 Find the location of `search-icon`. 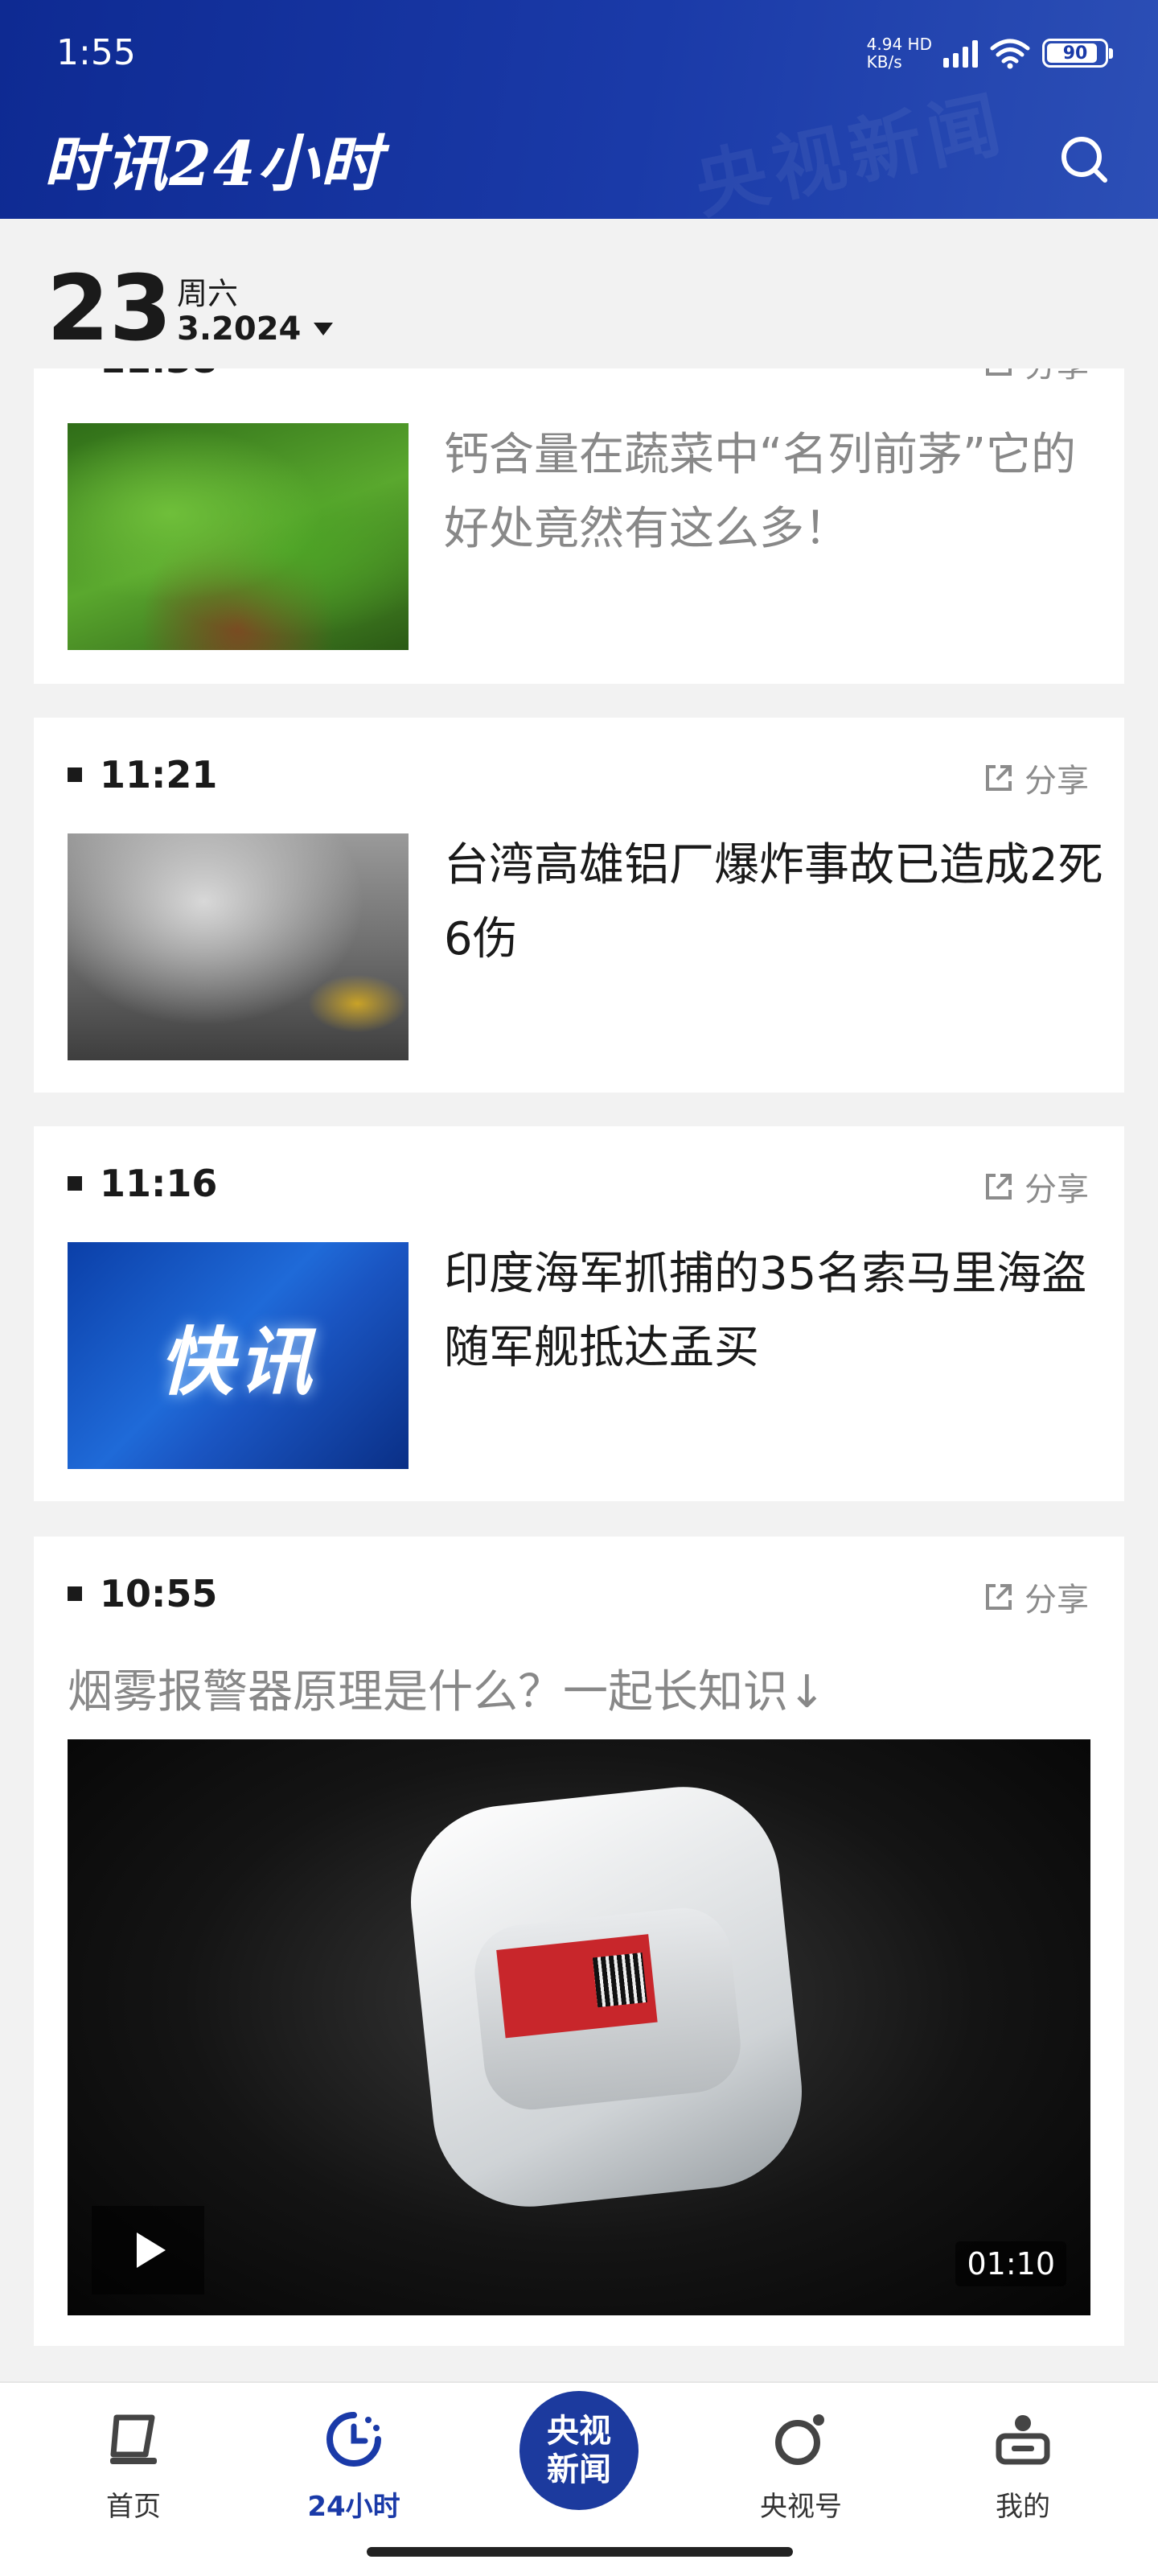

search-icon is located at coordinates (1084, 160).